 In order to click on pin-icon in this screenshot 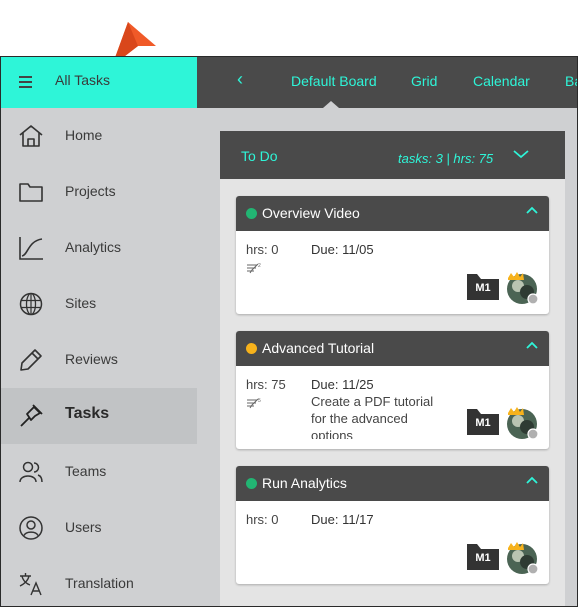, I will do `click(31, 415)`.